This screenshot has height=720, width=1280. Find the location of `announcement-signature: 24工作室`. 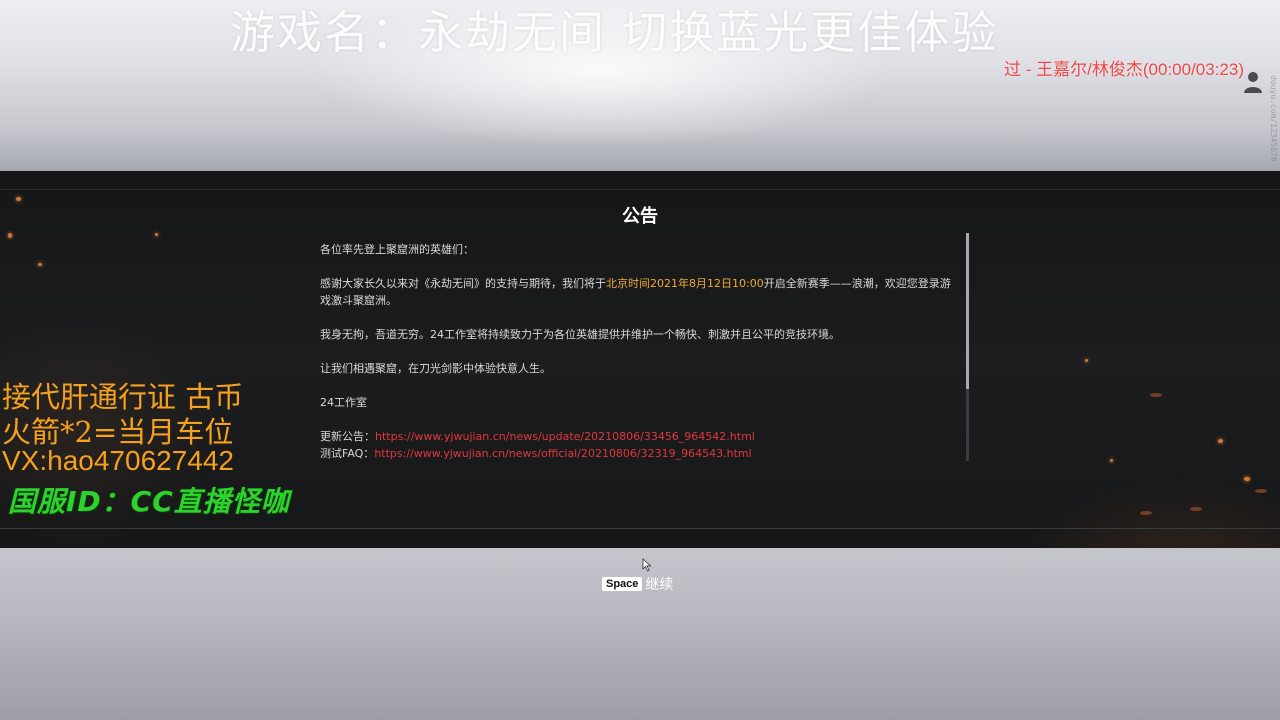

announcement-signature: 24工作室 is located at coordinates (343, 402).